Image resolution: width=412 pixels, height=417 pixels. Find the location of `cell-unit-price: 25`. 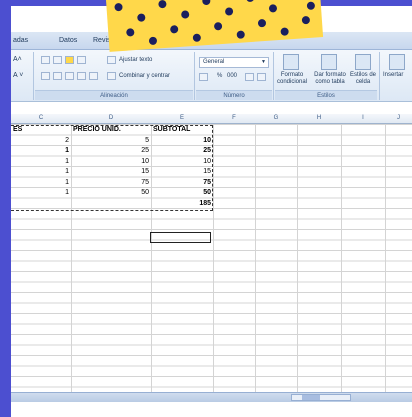

cell-unit-price: 25 is located at coordinates (111, 151).